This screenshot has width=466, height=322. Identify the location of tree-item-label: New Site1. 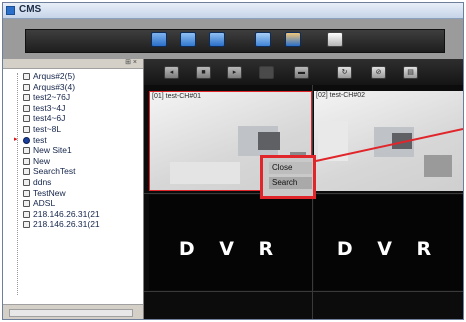
(52, 150).